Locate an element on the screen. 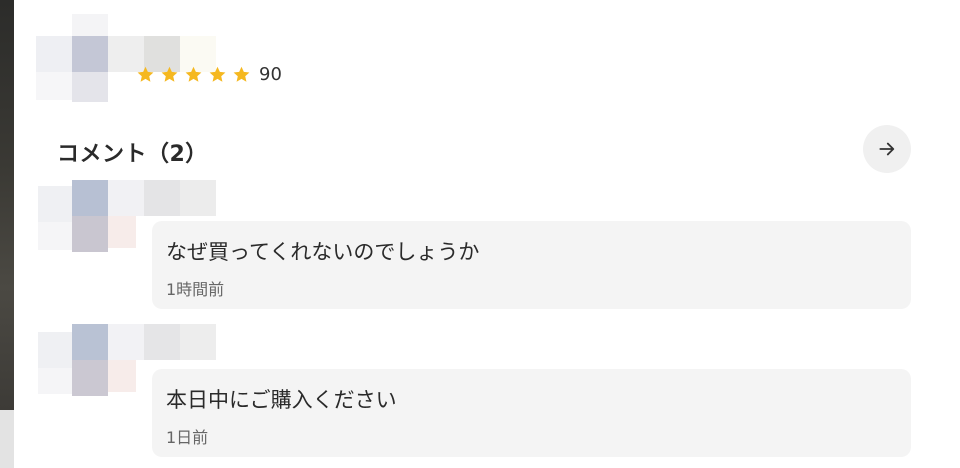  comments-more-button is located at coordinates (887, 149).